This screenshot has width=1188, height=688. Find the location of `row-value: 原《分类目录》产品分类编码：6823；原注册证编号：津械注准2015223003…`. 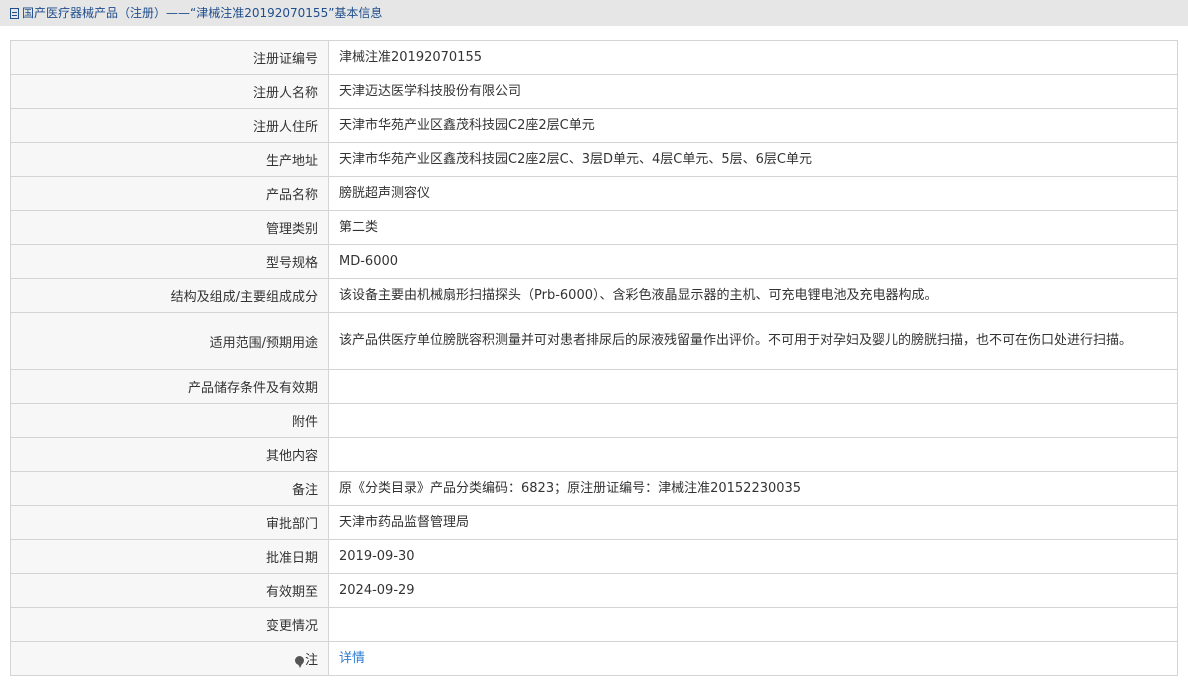

row-value: 原《分类目录》产品分类编码：6823；原注册证编号：津械注准2015223003… is located at coordinates (753, 488).